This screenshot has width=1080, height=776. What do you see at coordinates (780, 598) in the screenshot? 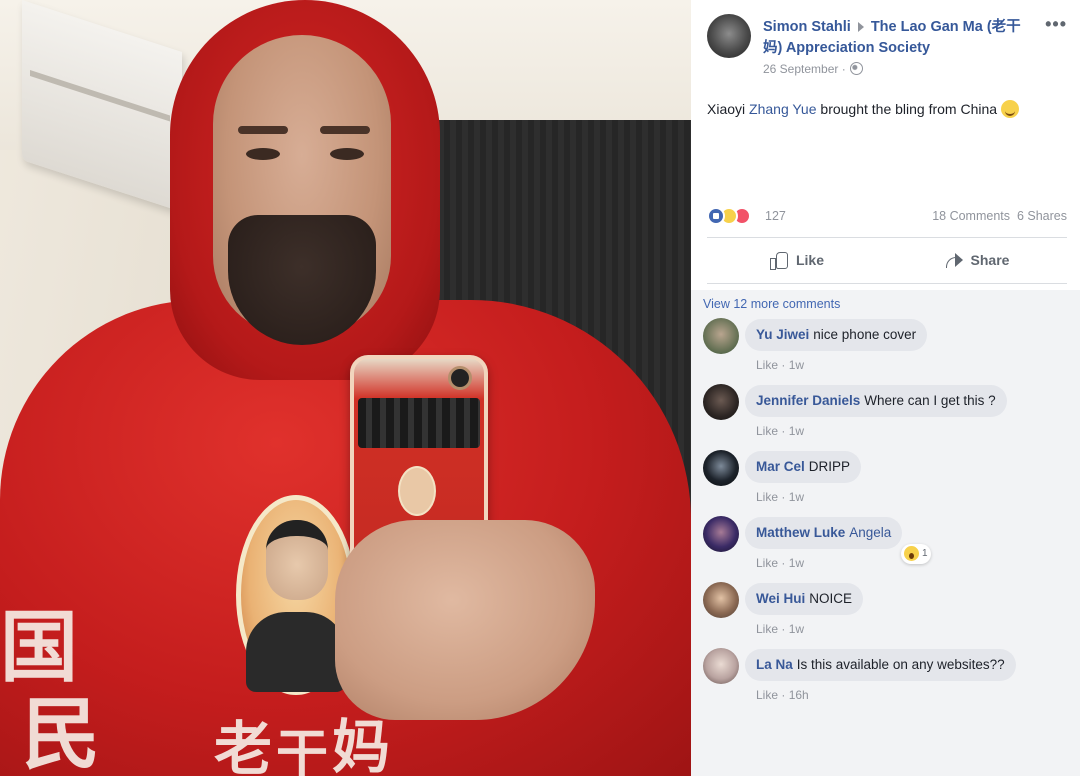
I see `commenter-name-link: Wei Hui` at bounding box center [780, 598].